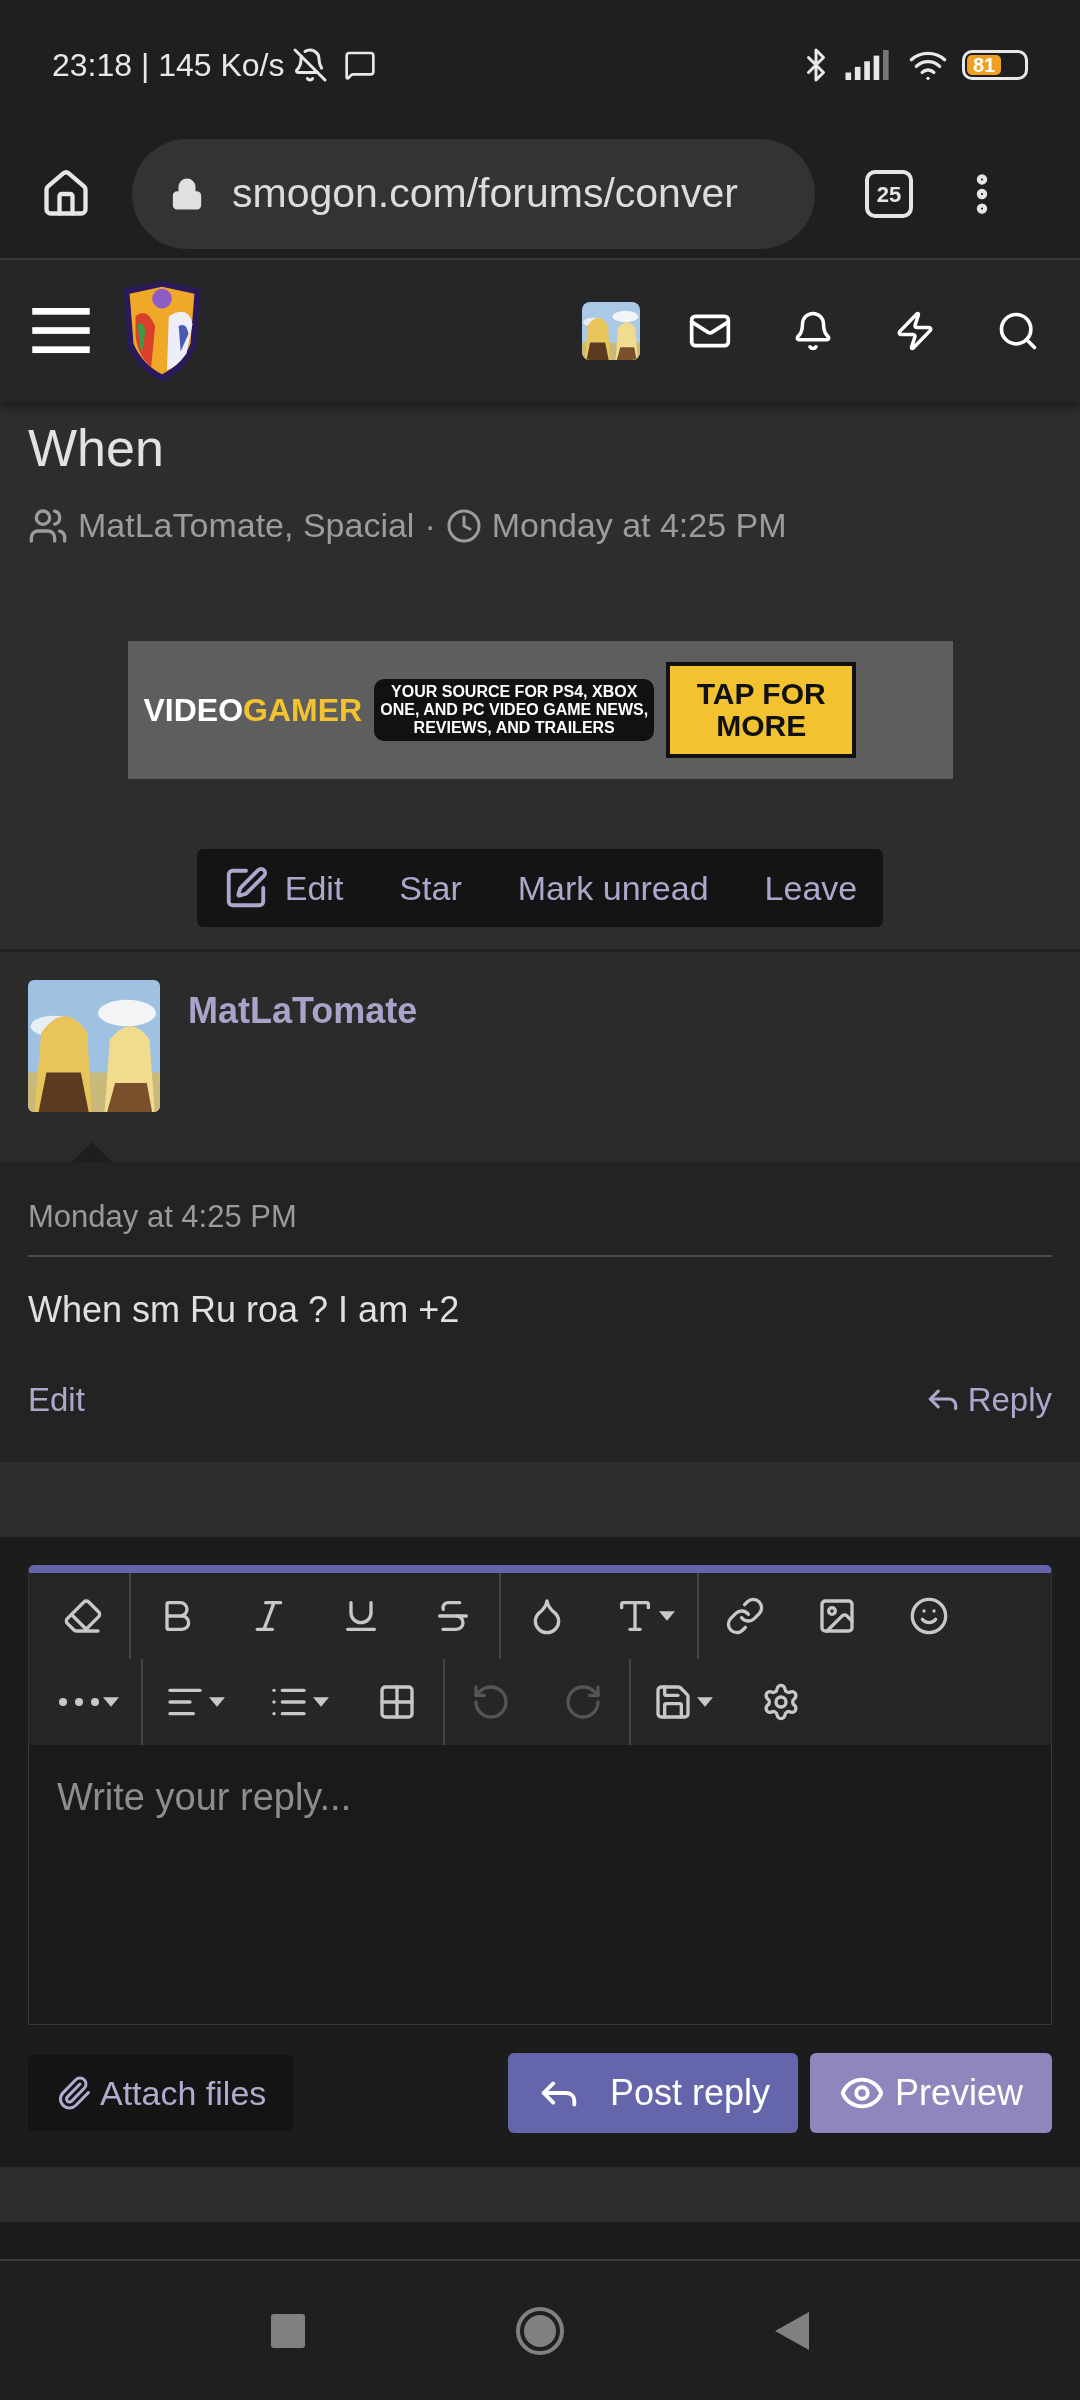 The image size is (1080, 2400). I want to click on action-button: Mark unread, so click(613, 888).